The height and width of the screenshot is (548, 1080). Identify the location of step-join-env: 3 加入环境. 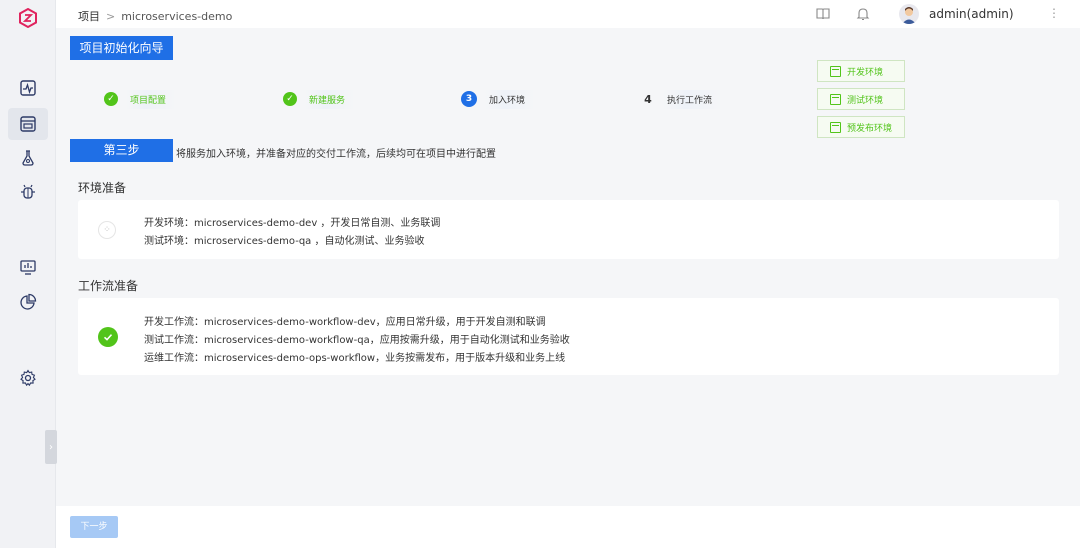
(498, 99).